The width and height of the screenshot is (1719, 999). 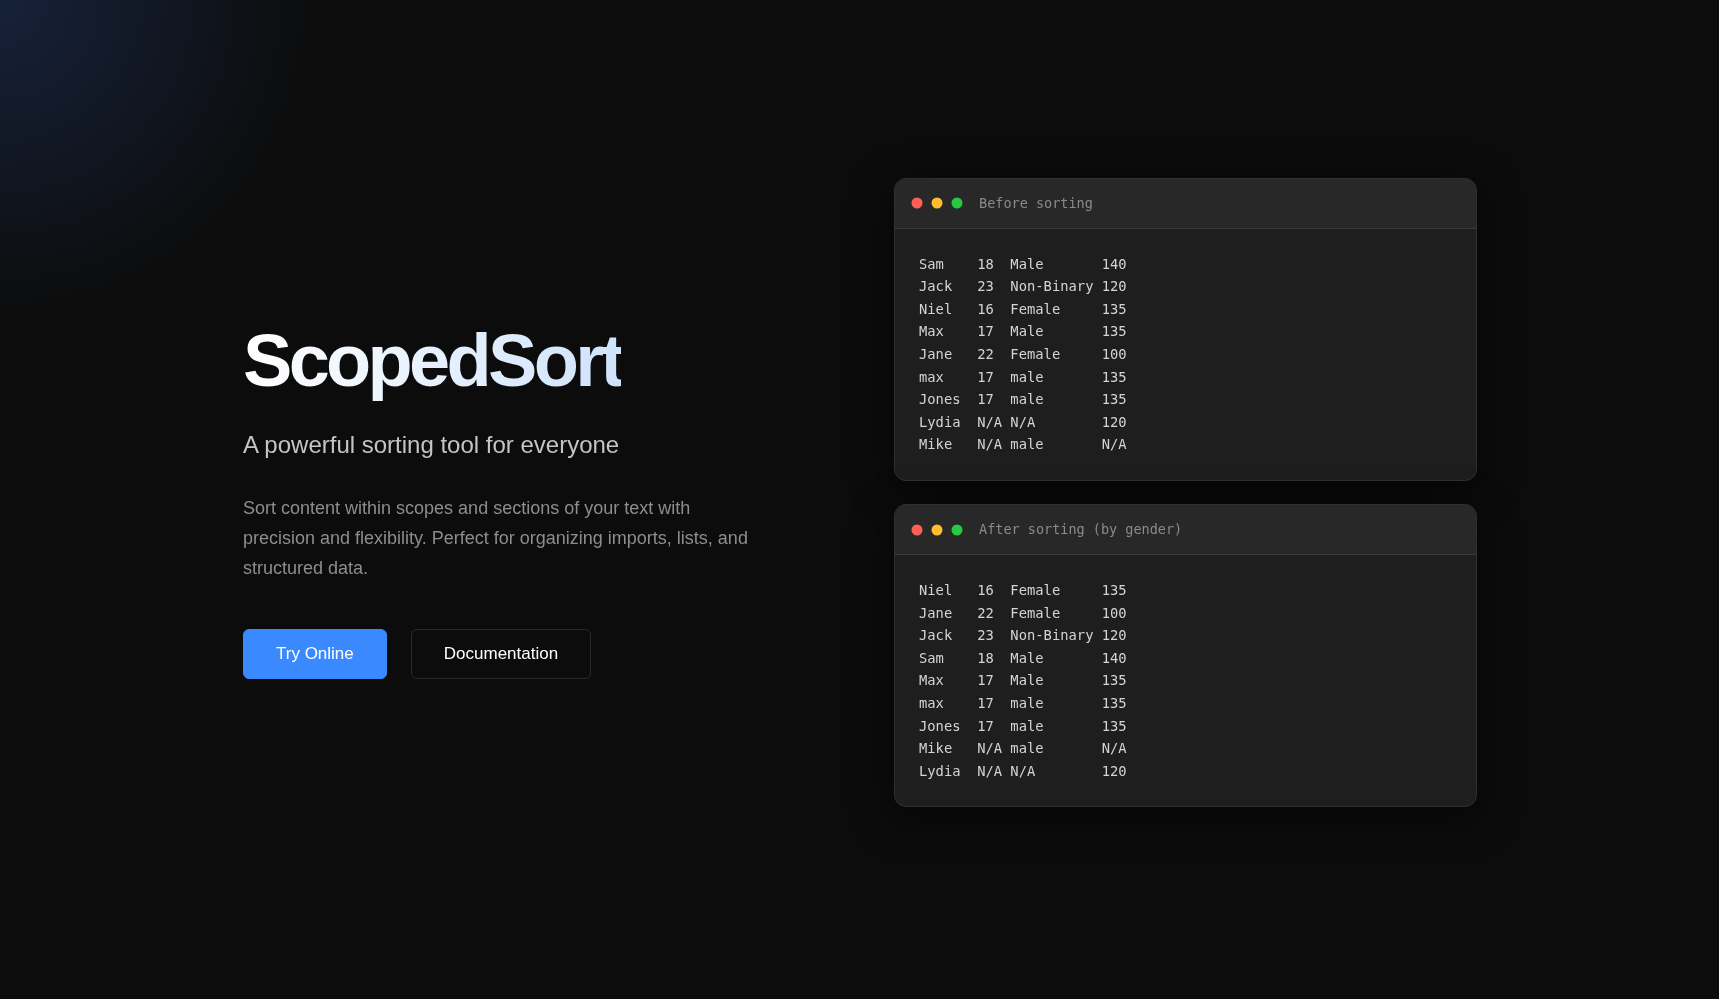 What do you see at coordinates (501, 654) in the screenshot?
I see `documentation-button: Documentation` at bounding box center [501, 654].